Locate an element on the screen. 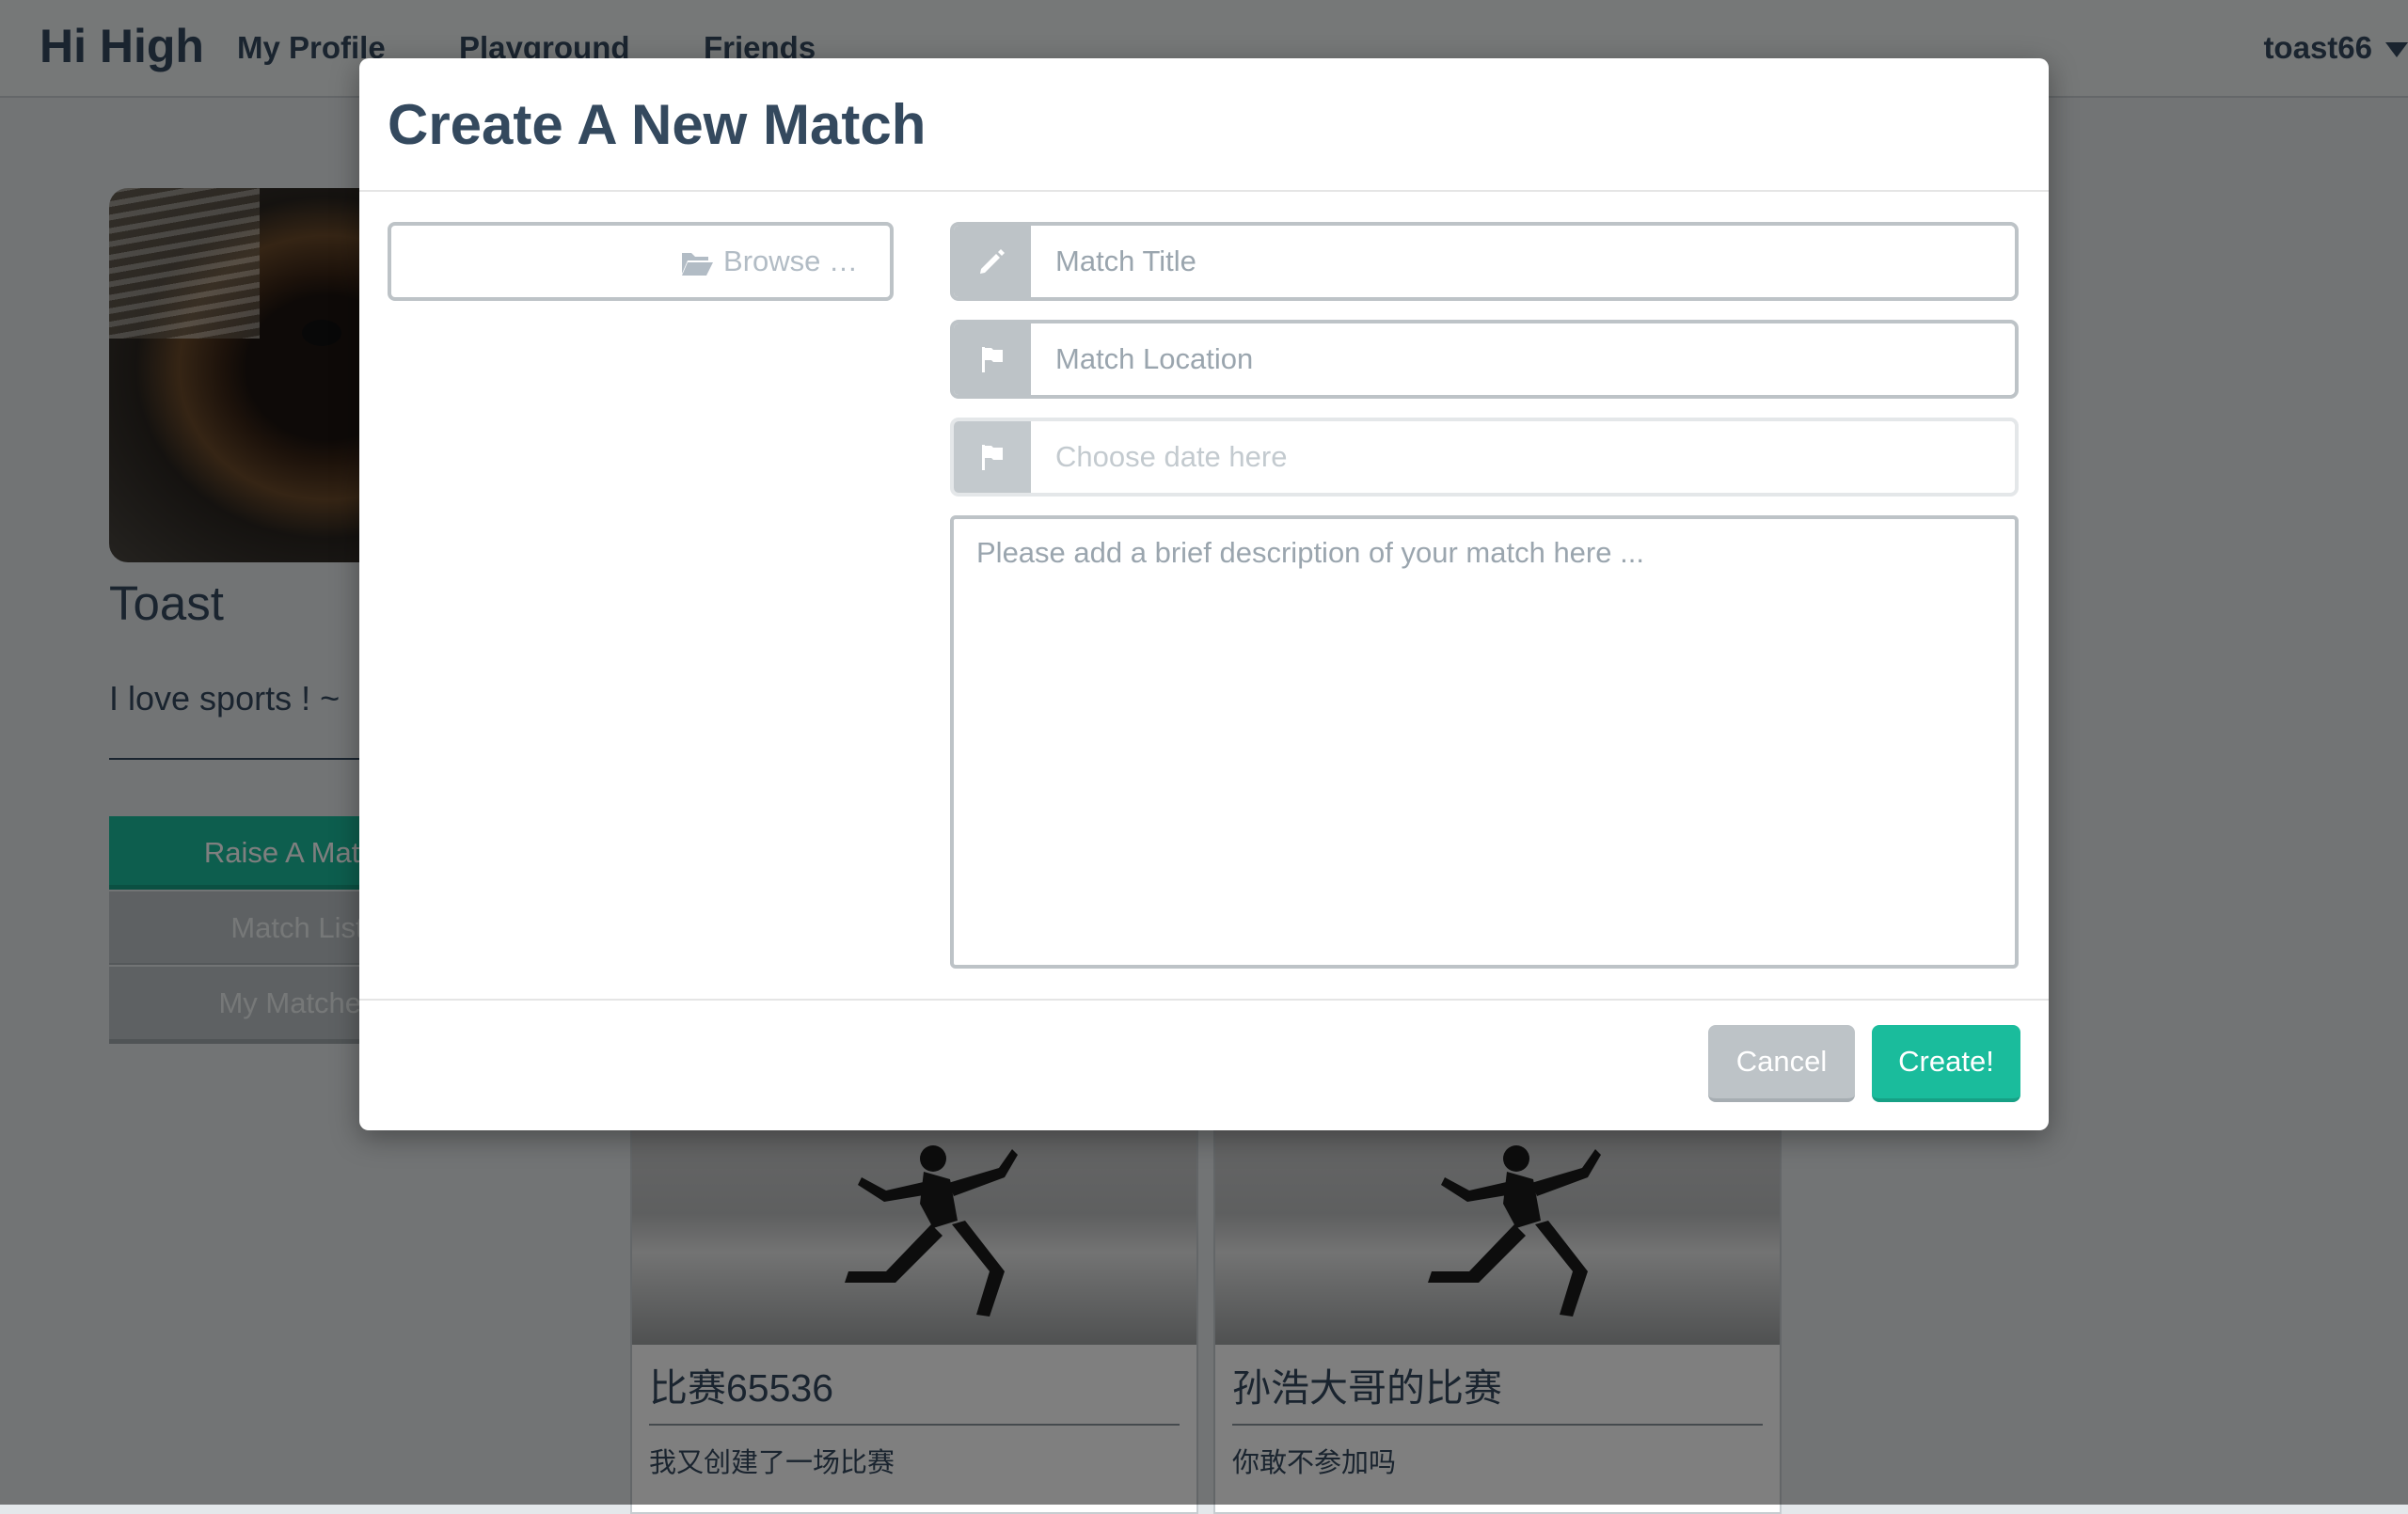 The width and height of the screenshot is (2408, 1514). cancel-button: Cancel is located at coordinates (1782, 1063).